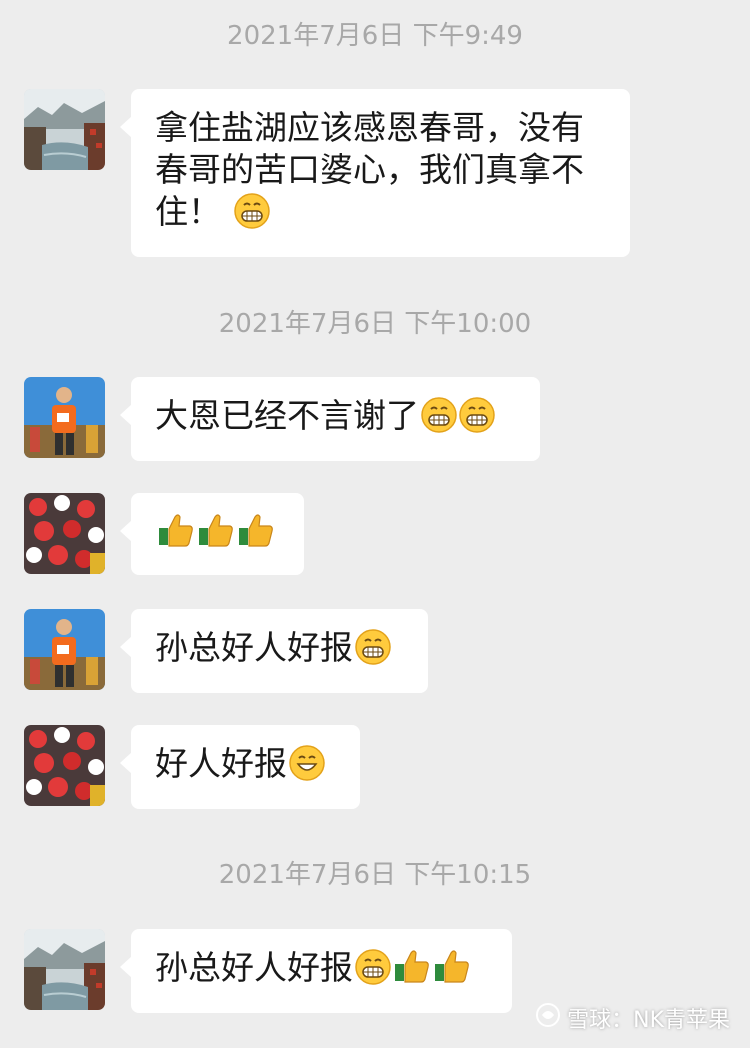 The height and width of the screenshot is (1048, 750). What do you see at coordinates (375, 875) in the screenshot?
I see `timestamp: 2021年7月6日 下午10:15` at bounding box center [375, 875].